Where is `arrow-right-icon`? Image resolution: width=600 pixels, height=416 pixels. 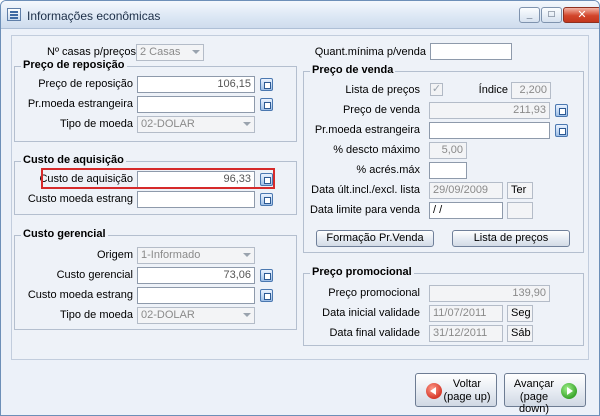
arrow-right-icon is located at coordinates (569, 391).